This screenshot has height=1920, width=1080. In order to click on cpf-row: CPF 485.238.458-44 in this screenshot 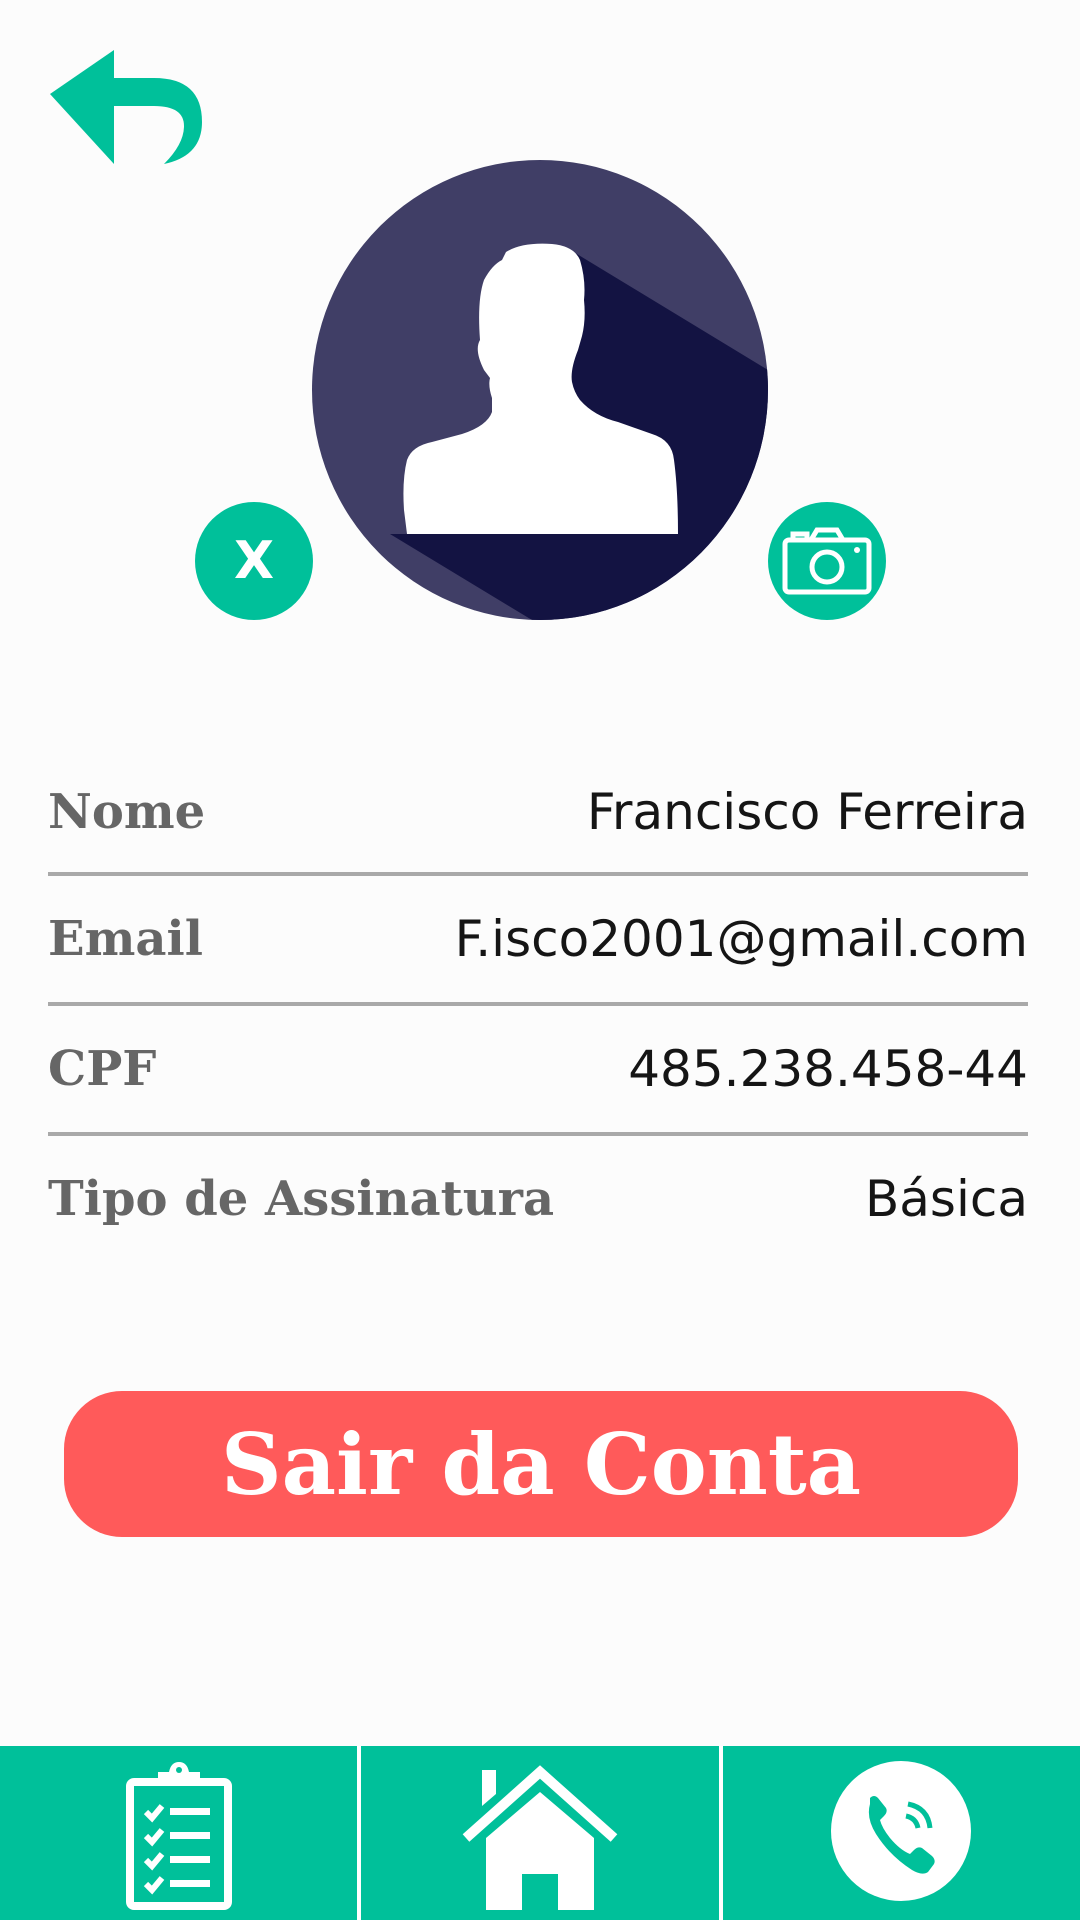, I will do `click(538, 1069)`.